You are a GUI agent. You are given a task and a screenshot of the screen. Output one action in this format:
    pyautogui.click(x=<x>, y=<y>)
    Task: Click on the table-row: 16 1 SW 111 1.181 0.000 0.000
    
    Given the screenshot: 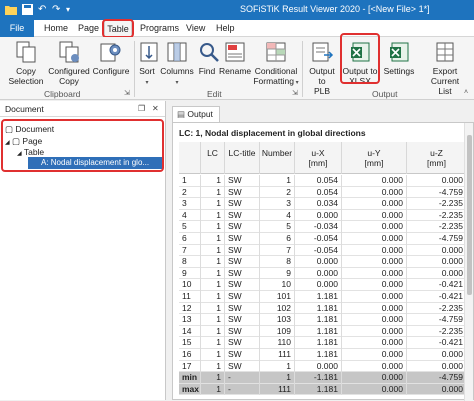 What is the action you would take?
    pyautogui.click(x=324, y=355)
    